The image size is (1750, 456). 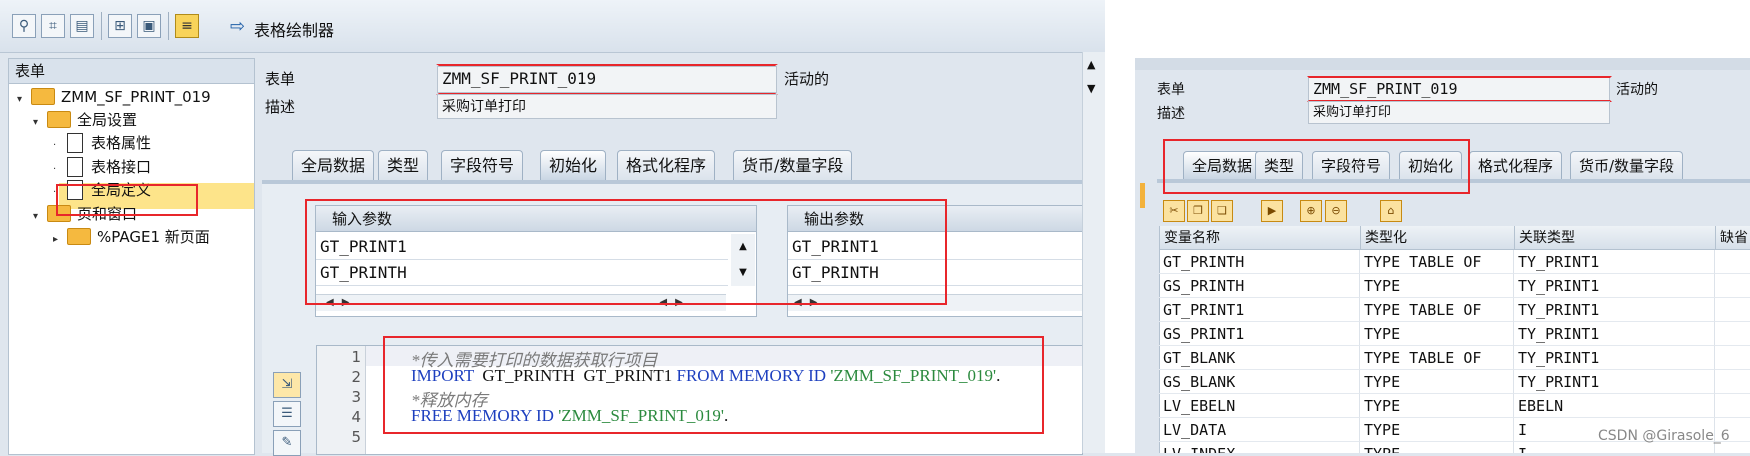 I want to click on details-icon: ⌂, so click(x=1391, y=211).